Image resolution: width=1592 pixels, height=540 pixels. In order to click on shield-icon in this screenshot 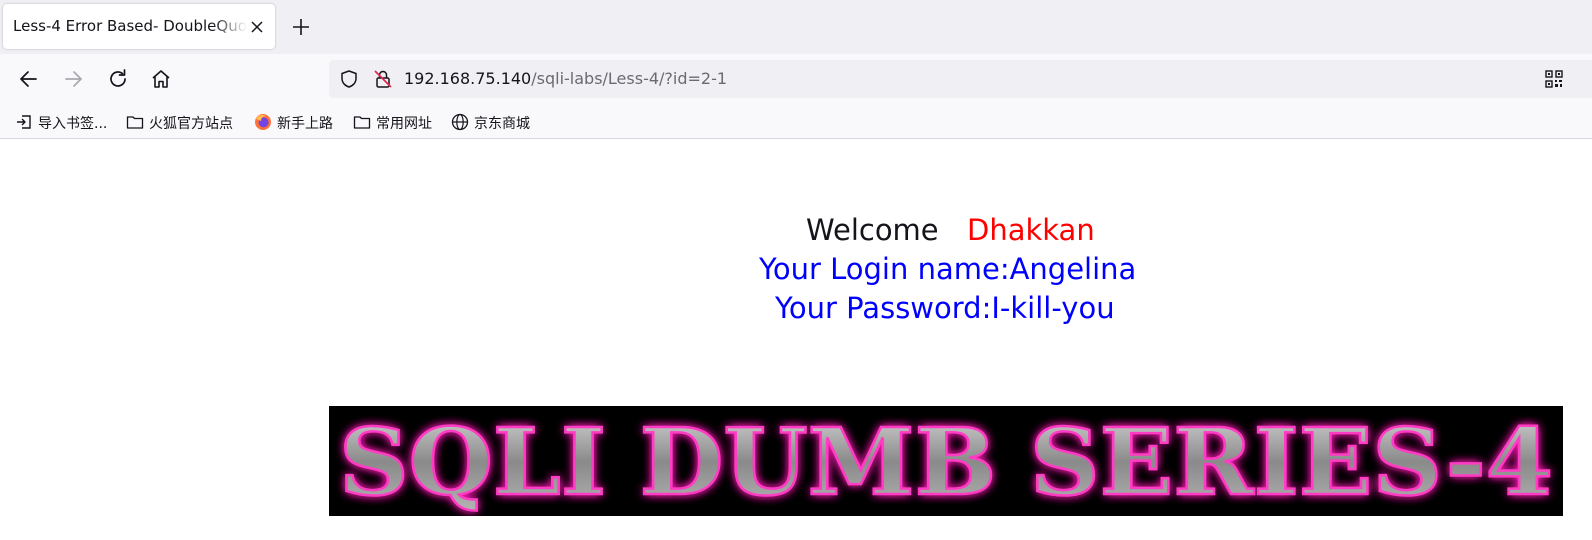, I will do `click(349, 79)`.